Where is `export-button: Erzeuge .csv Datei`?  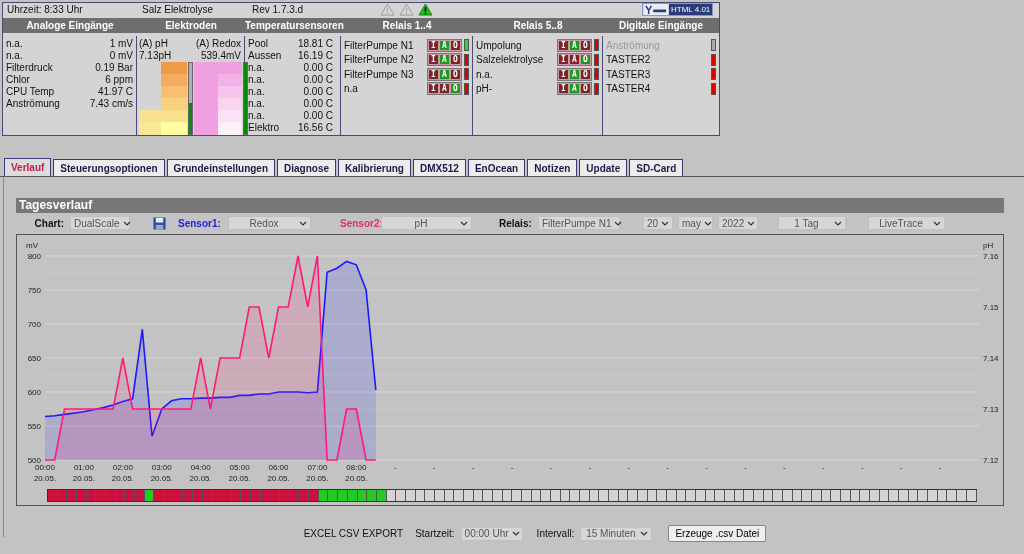
export-button: Erzeuge .csv Datei is located at coordinates (717, 533).